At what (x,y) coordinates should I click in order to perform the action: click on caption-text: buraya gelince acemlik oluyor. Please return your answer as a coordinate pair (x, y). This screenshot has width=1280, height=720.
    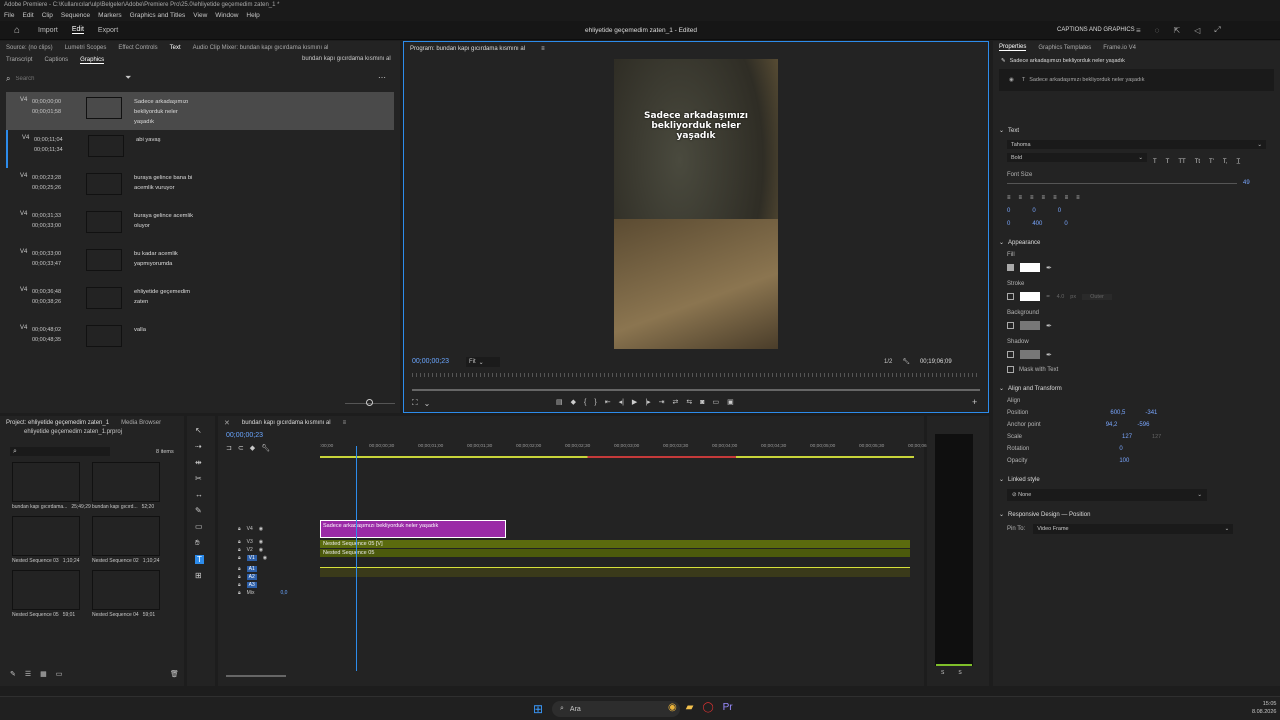
    Looking at the image, I should click on (166, 221).